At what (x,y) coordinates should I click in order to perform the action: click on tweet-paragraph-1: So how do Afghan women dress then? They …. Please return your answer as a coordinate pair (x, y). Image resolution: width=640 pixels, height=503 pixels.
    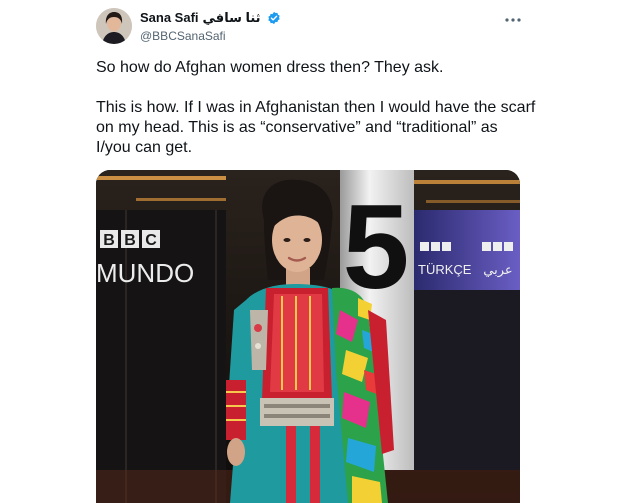
    Looking at the image, I should click on (270, 67).